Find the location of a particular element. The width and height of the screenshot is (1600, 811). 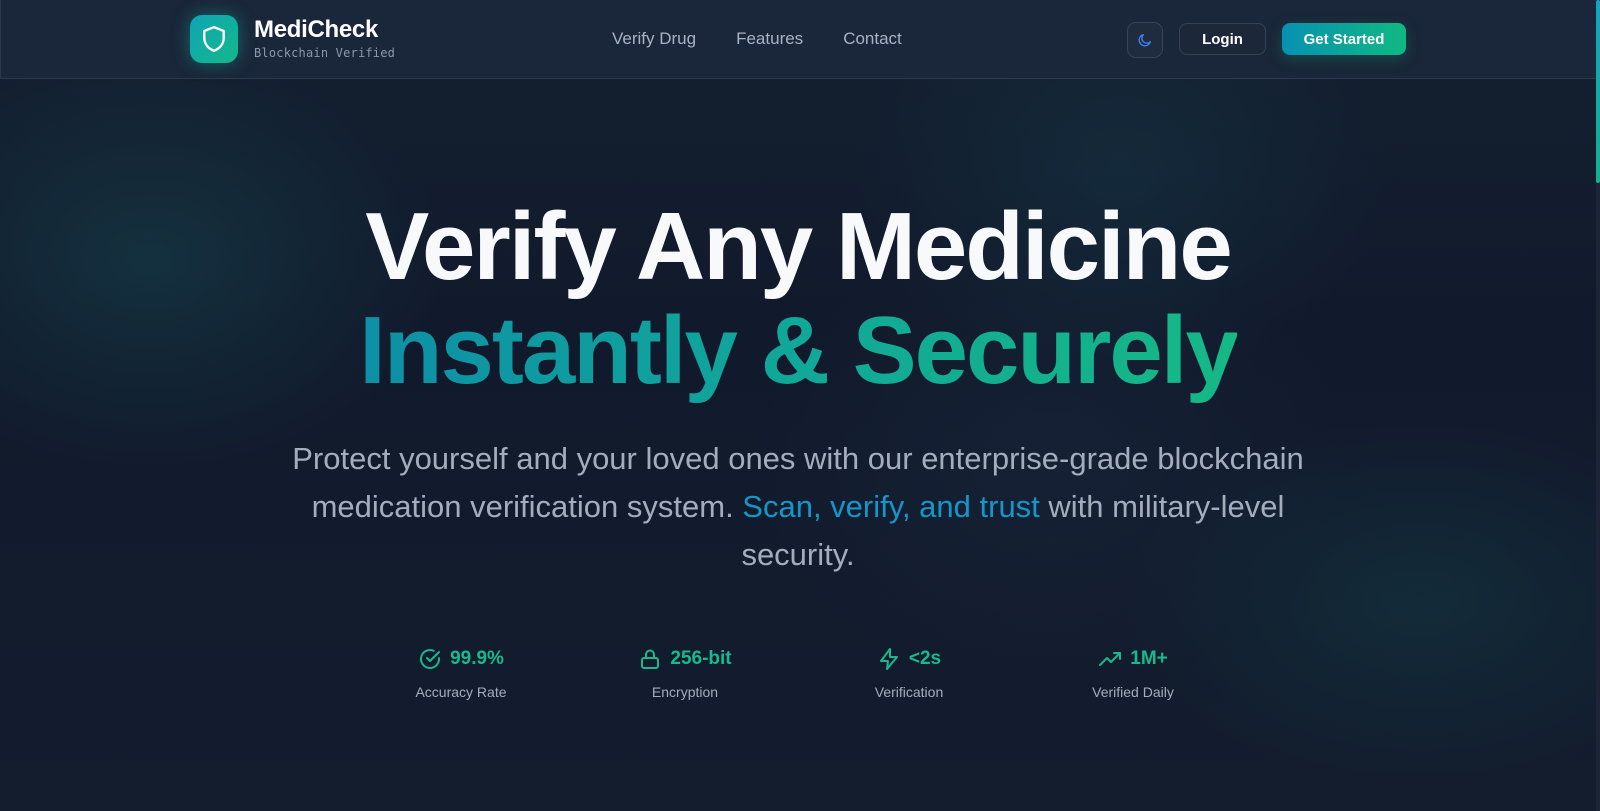

stat-label: Verification is located at coordinates (909, 692).